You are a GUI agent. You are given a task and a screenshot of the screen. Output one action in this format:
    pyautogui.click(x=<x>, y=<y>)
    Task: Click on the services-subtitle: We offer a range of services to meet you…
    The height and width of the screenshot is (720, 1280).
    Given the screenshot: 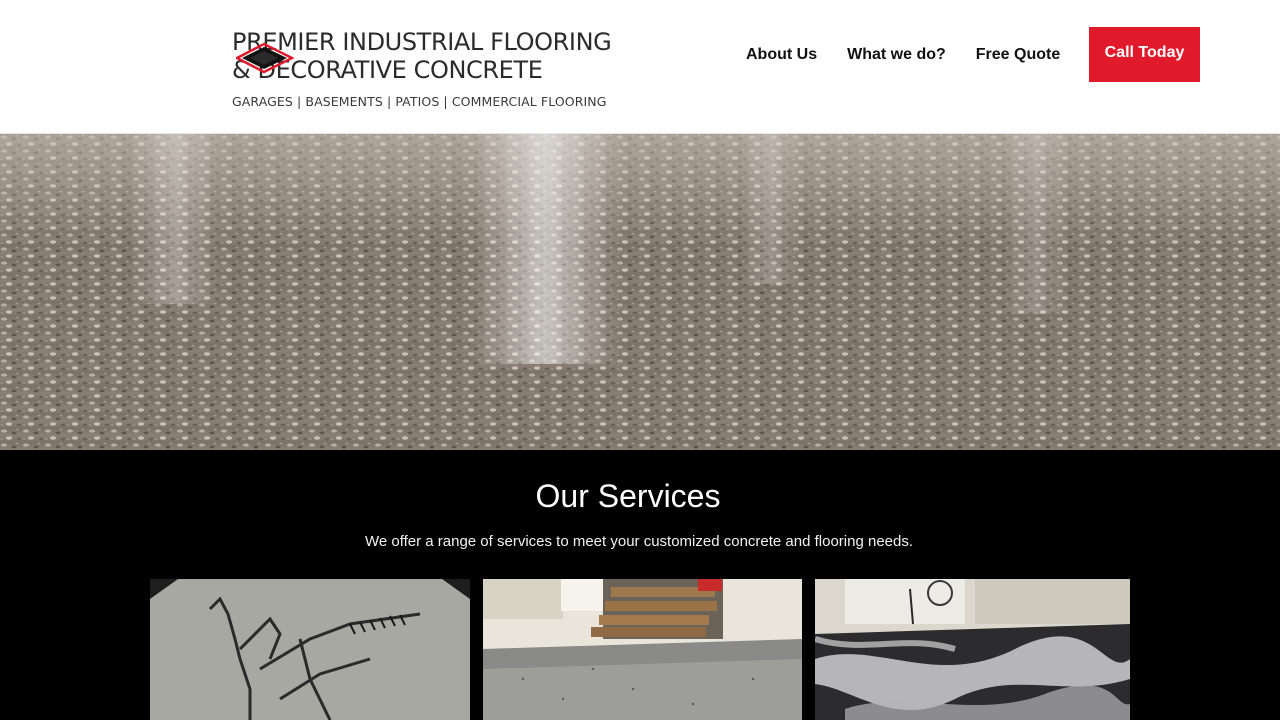 What is the action you would take?
    pyautogui.click(x=639, y=541)
    